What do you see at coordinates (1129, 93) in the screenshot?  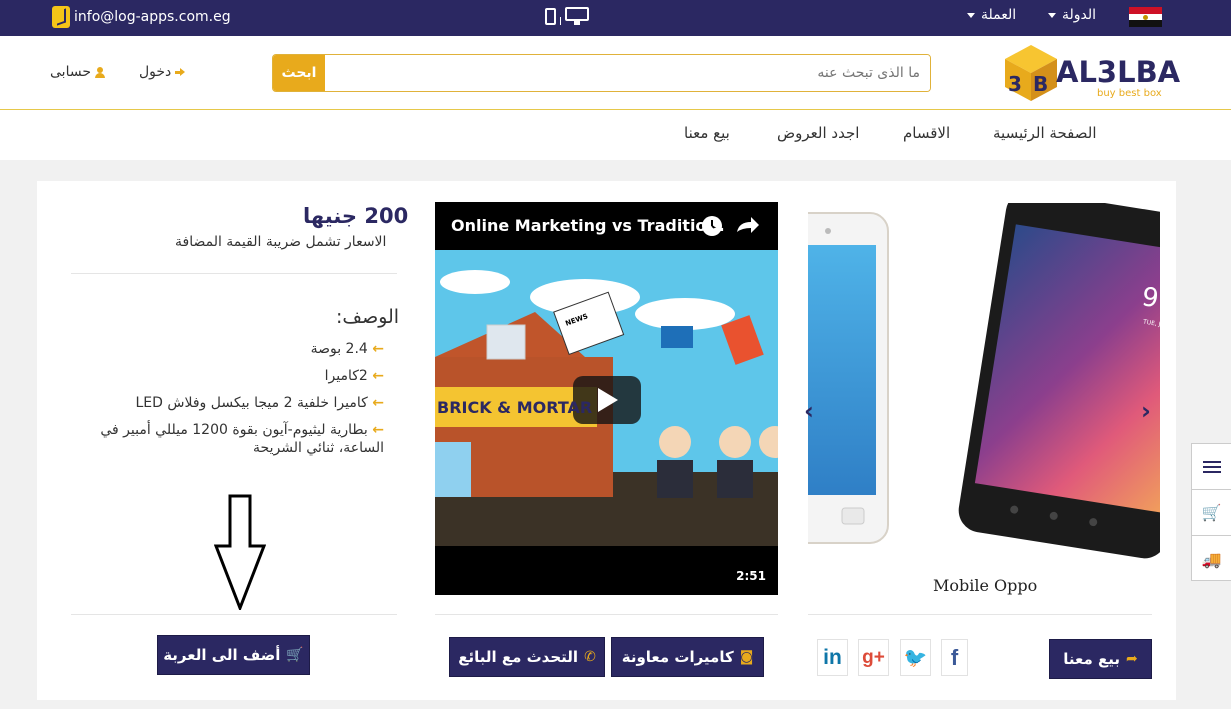 I see `logo-tagline: buy best box` at bounding box center [1129, 93].